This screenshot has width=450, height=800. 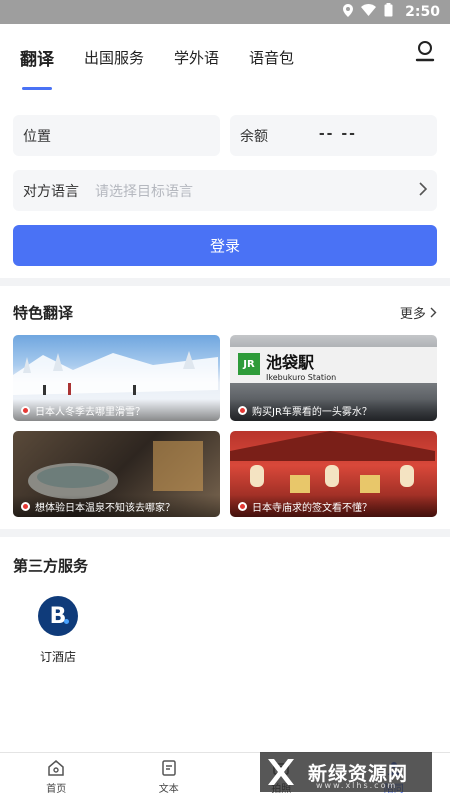 I want to click on watermark: 新绿资源网 www.xlhs.com, so click(x=346, y=772).